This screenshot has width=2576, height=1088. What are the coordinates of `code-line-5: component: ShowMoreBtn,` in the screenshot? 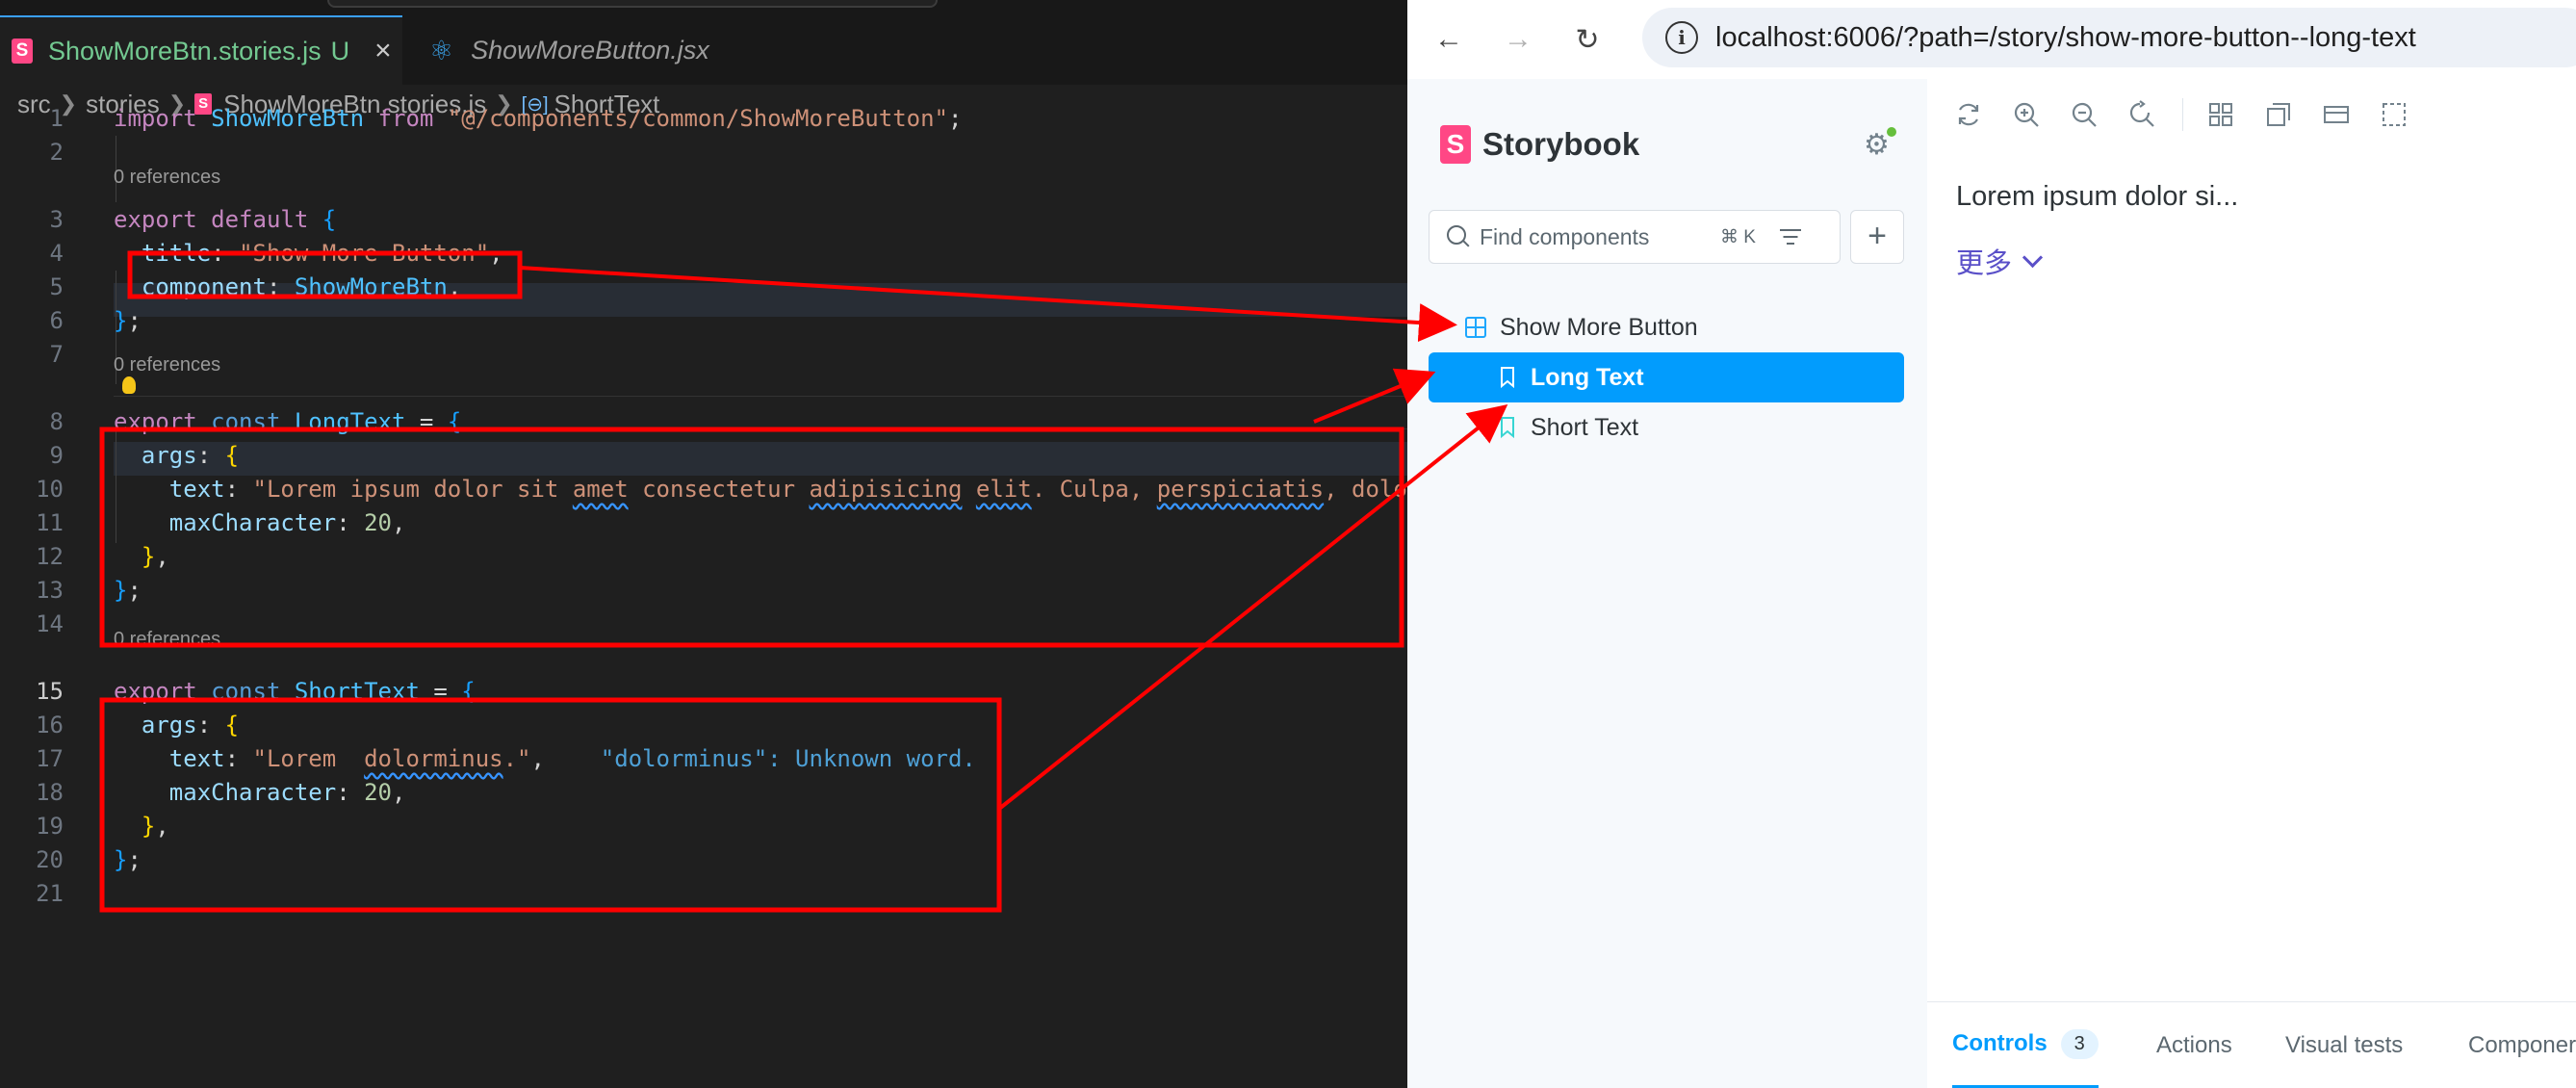 It's located at (301, 286).